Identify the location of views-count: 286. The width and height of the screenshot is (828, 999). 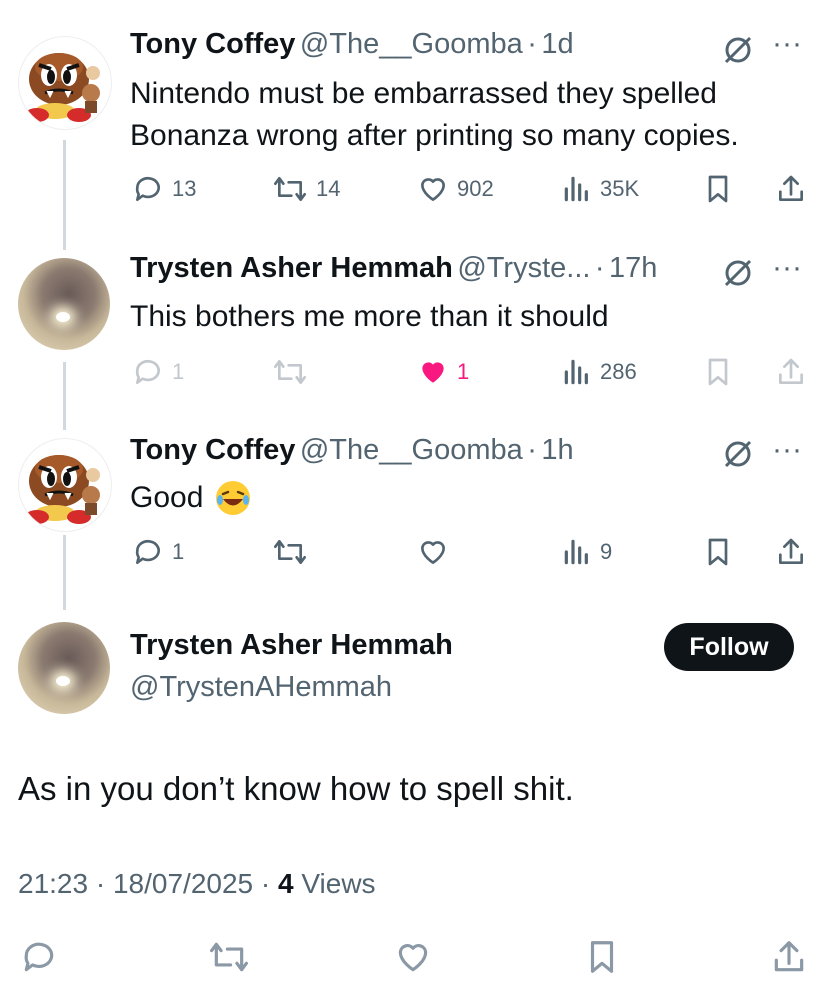
(618, 371).